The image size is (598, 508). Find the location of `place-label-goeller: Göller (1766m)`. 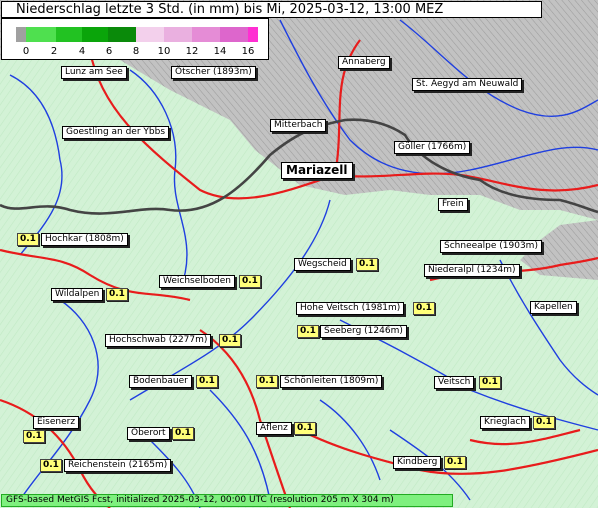

place-label-goeller: Göller (1766m) is located at coordinates (432, 147).